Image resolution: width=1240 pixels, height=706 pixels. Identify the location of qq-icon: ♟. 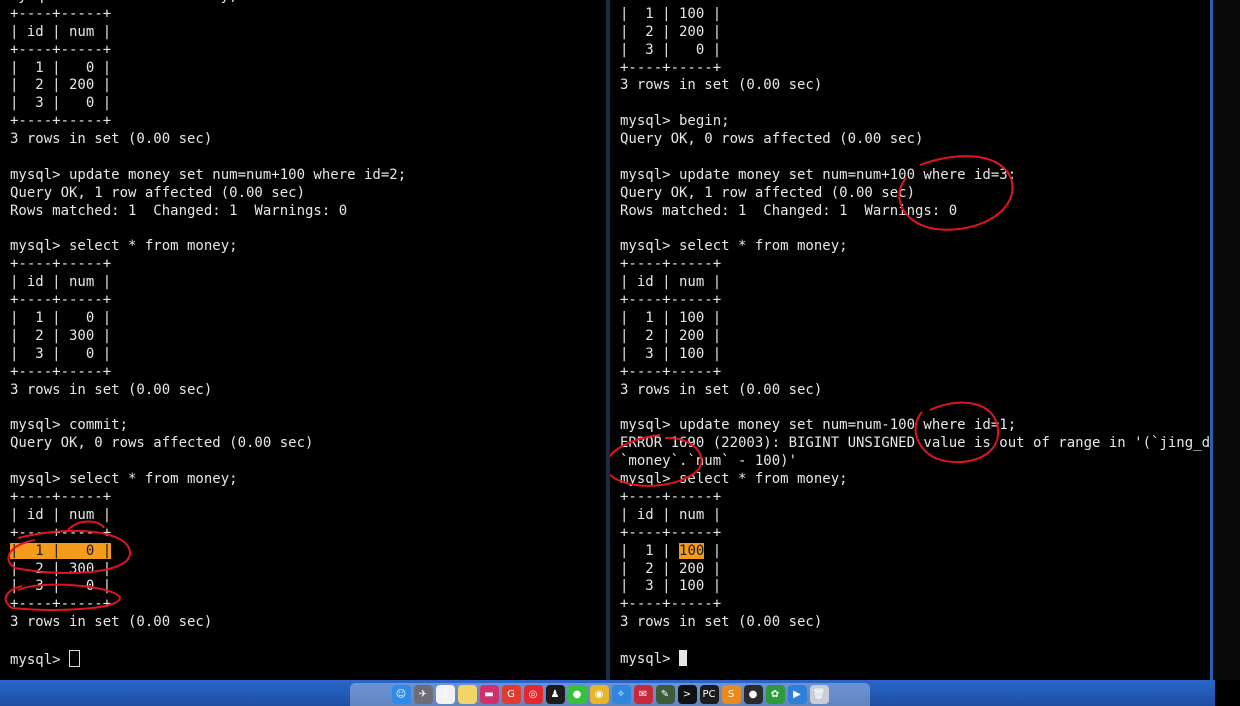
(555, 694).